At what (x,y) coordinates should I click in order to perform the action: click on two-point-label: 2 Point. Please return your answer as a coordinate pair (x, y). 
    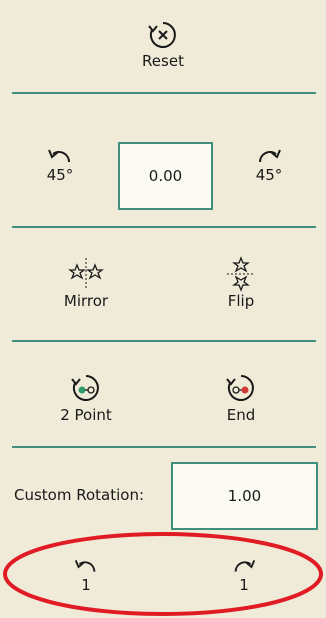
    Looking at the image, I should click on (86, 415).